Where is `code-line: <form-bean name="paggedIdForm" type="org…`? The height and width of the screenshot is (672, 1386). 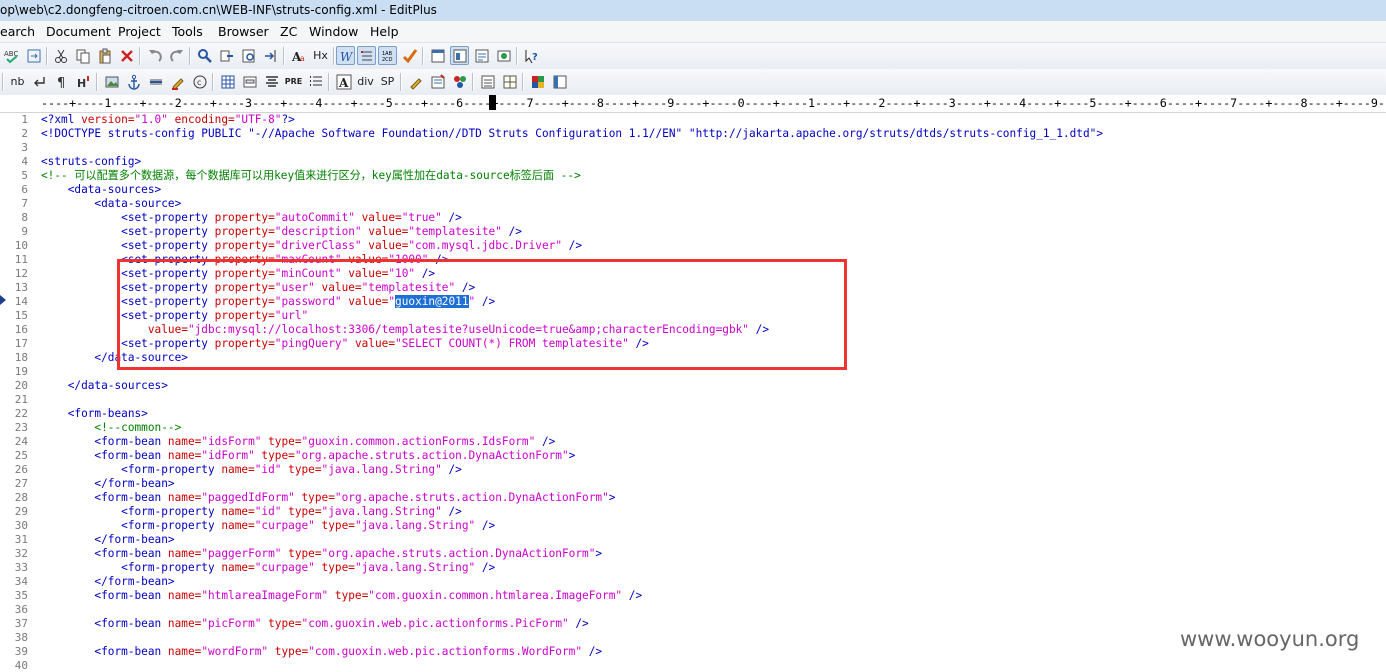 code-line: <form-bean name="paggedIdForm" type="org… is located at coordinates (328, 498).